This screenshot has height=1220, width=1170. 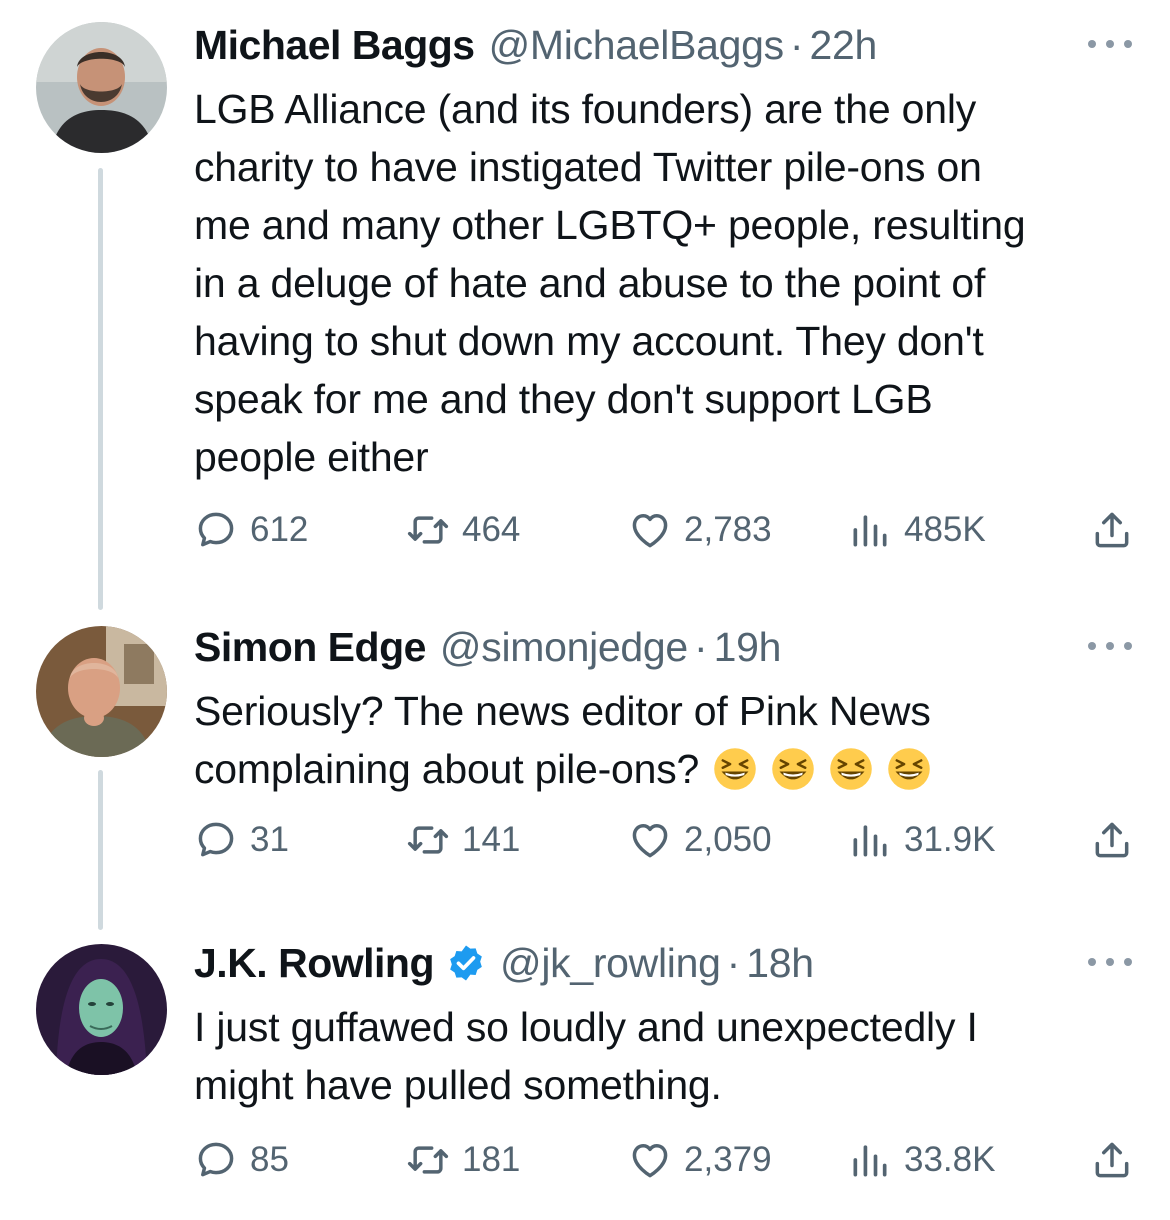 What do you see at coordinates (466, 963) in the screenshot?
I see `verified-badge-icon` at bounding box center [466, 963].